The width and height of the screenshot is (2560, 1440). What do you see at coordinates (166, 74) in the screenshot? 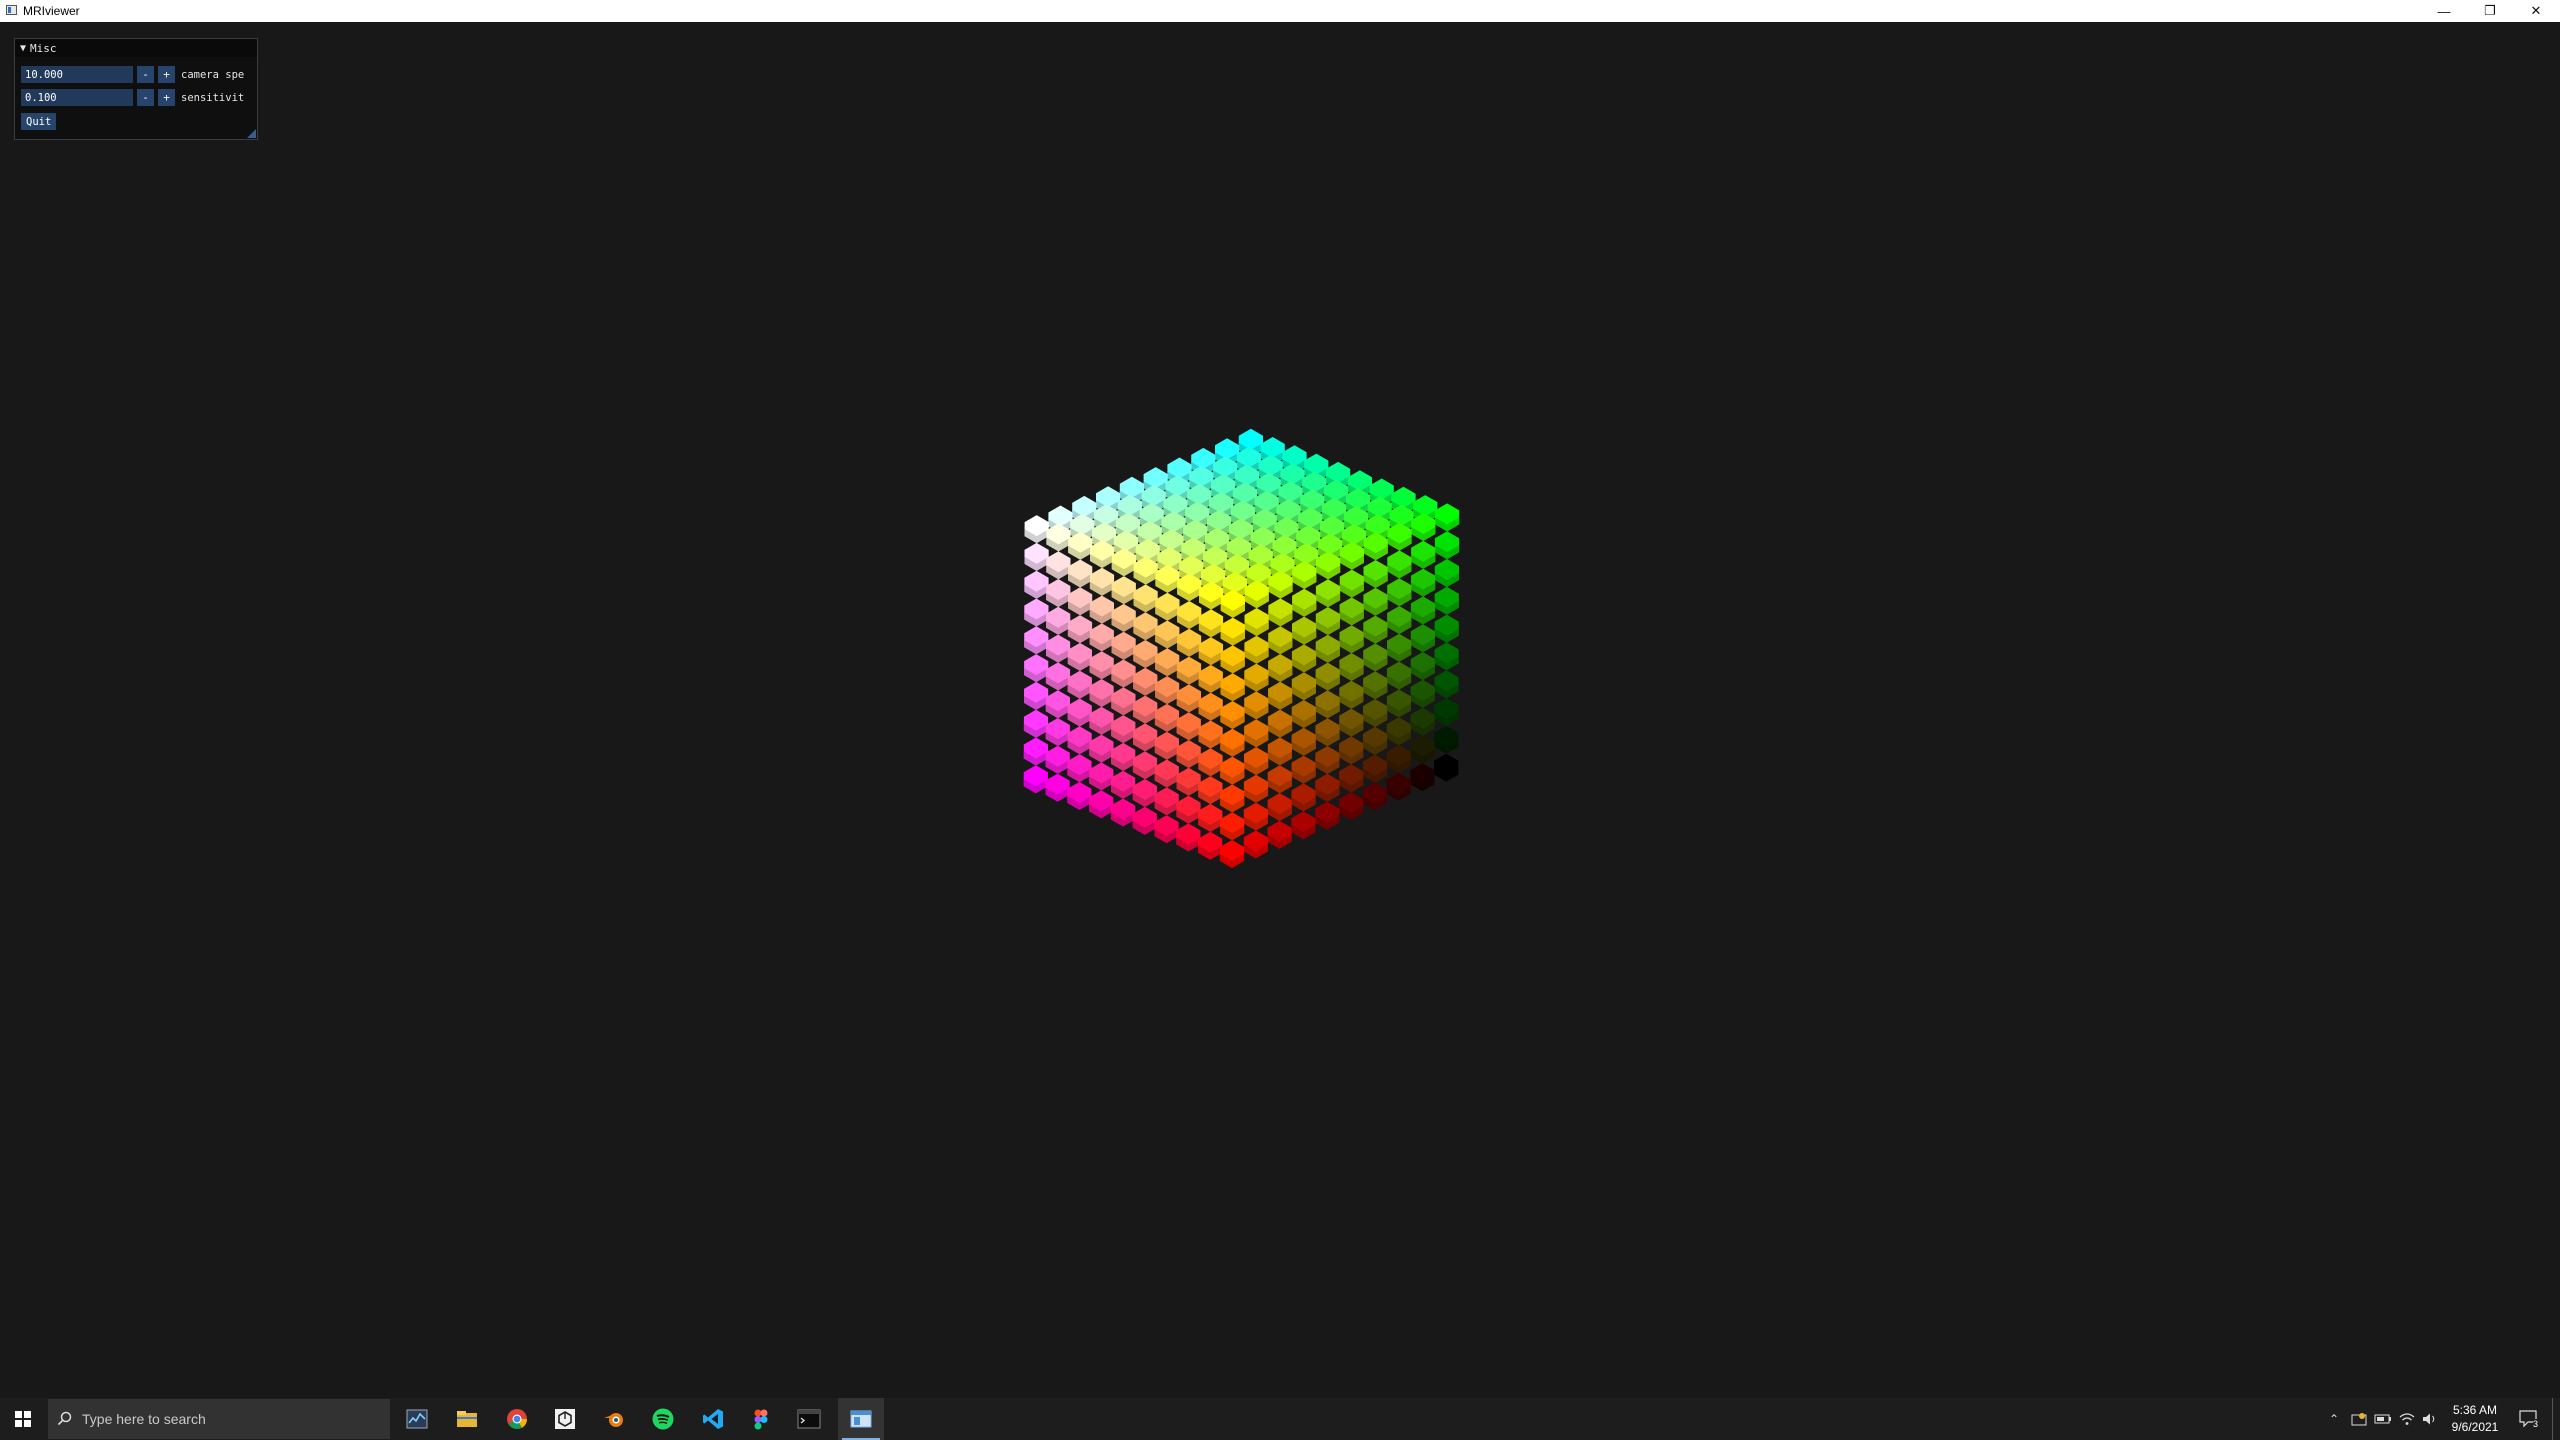
I see `camera-speed-increment-button: +` at bounding box center [166, 74].